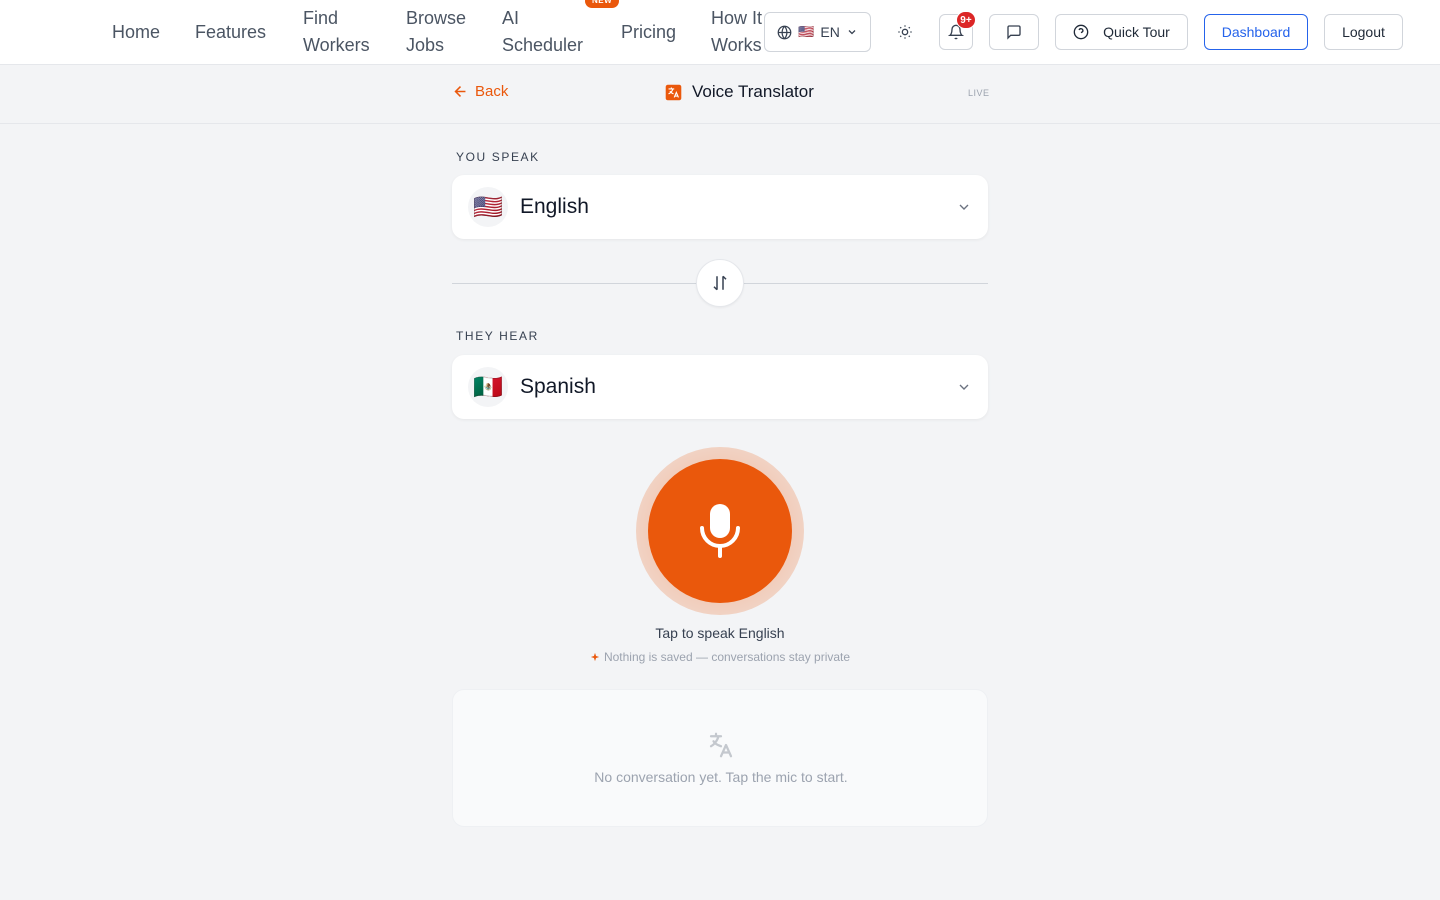 This screenshot has width=1440, height=900. Describe the element at coordinates (817, 32) in the screenshot. I see `language-selector: 🇺🇸 EN` at that location.